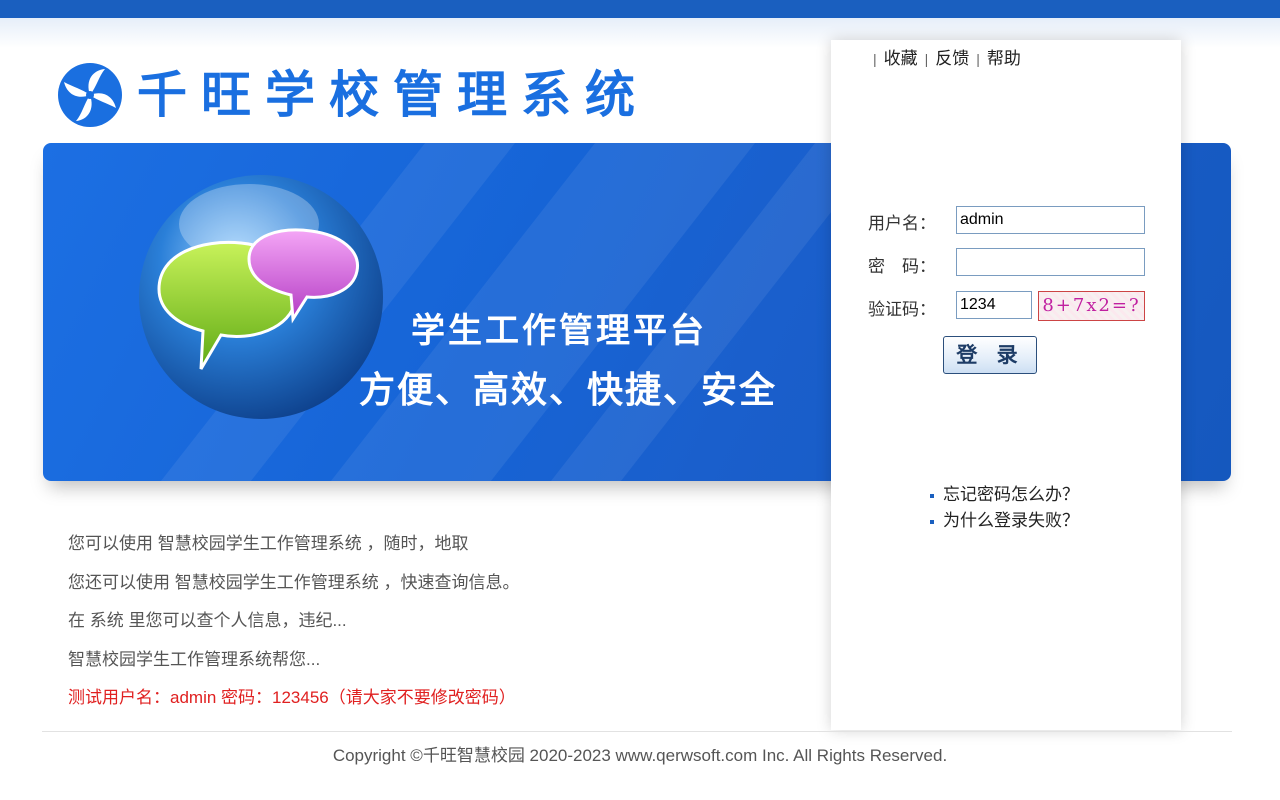  I want to click on help-item: 忘记密码怎么办？, so click(1004, 495).